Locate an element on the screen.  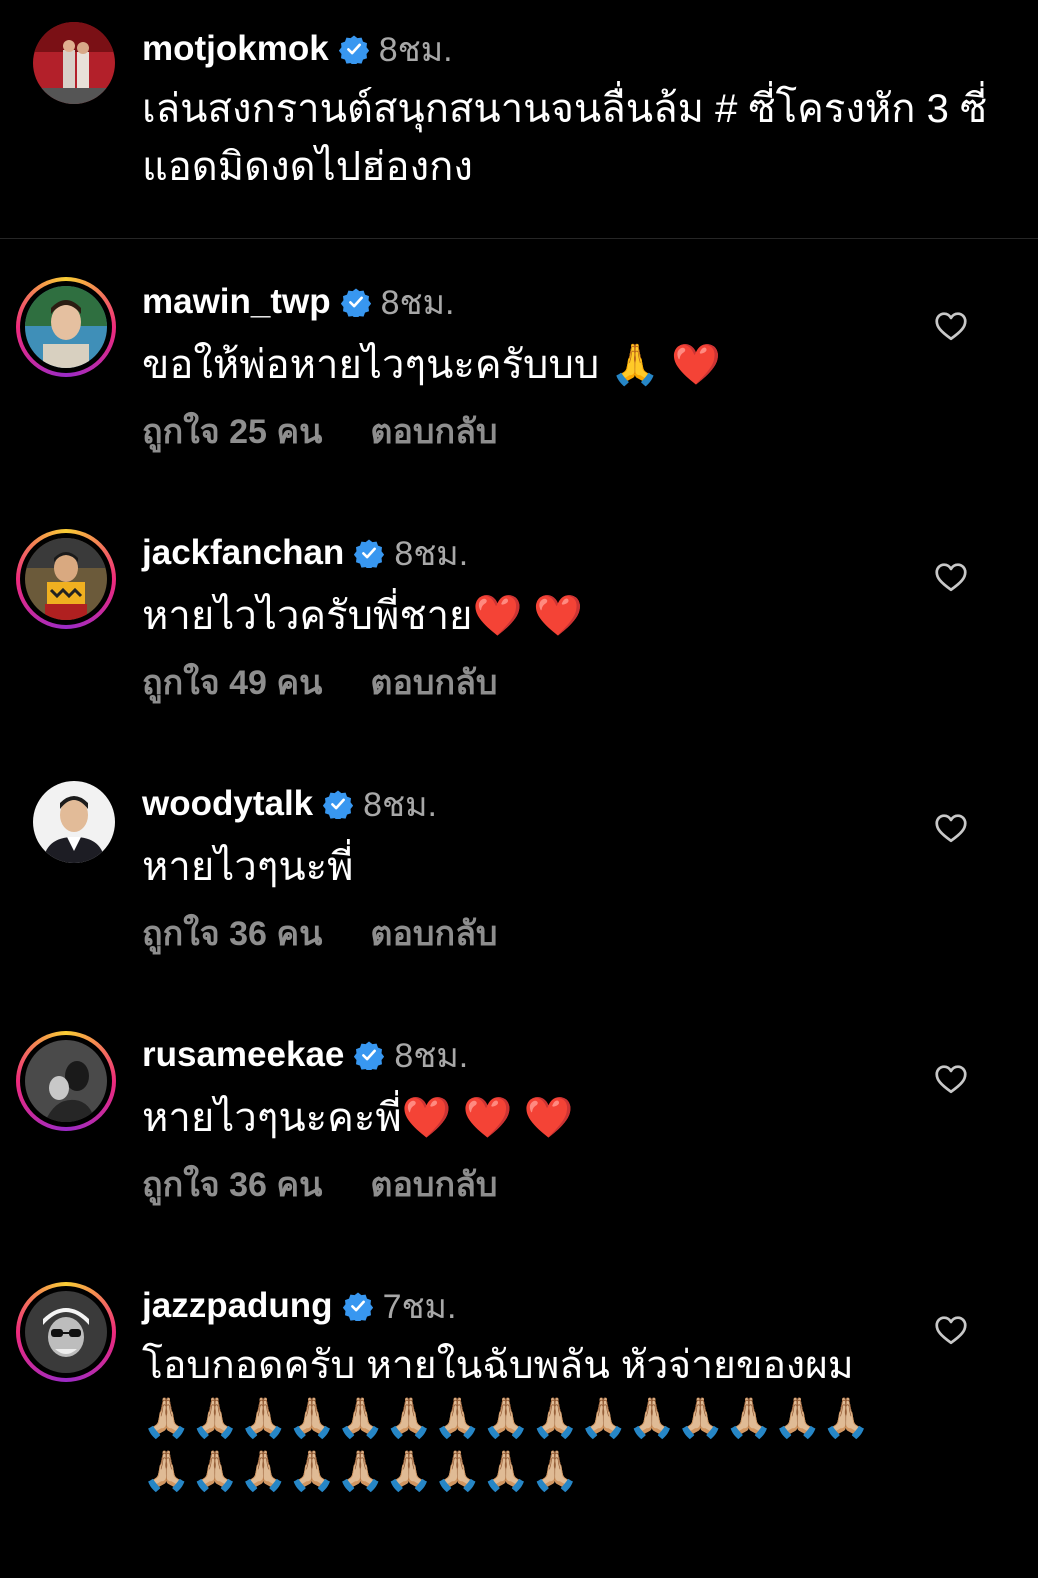
comment-text: หายไวๆนะพี่ is located at coordinates (248, 867).